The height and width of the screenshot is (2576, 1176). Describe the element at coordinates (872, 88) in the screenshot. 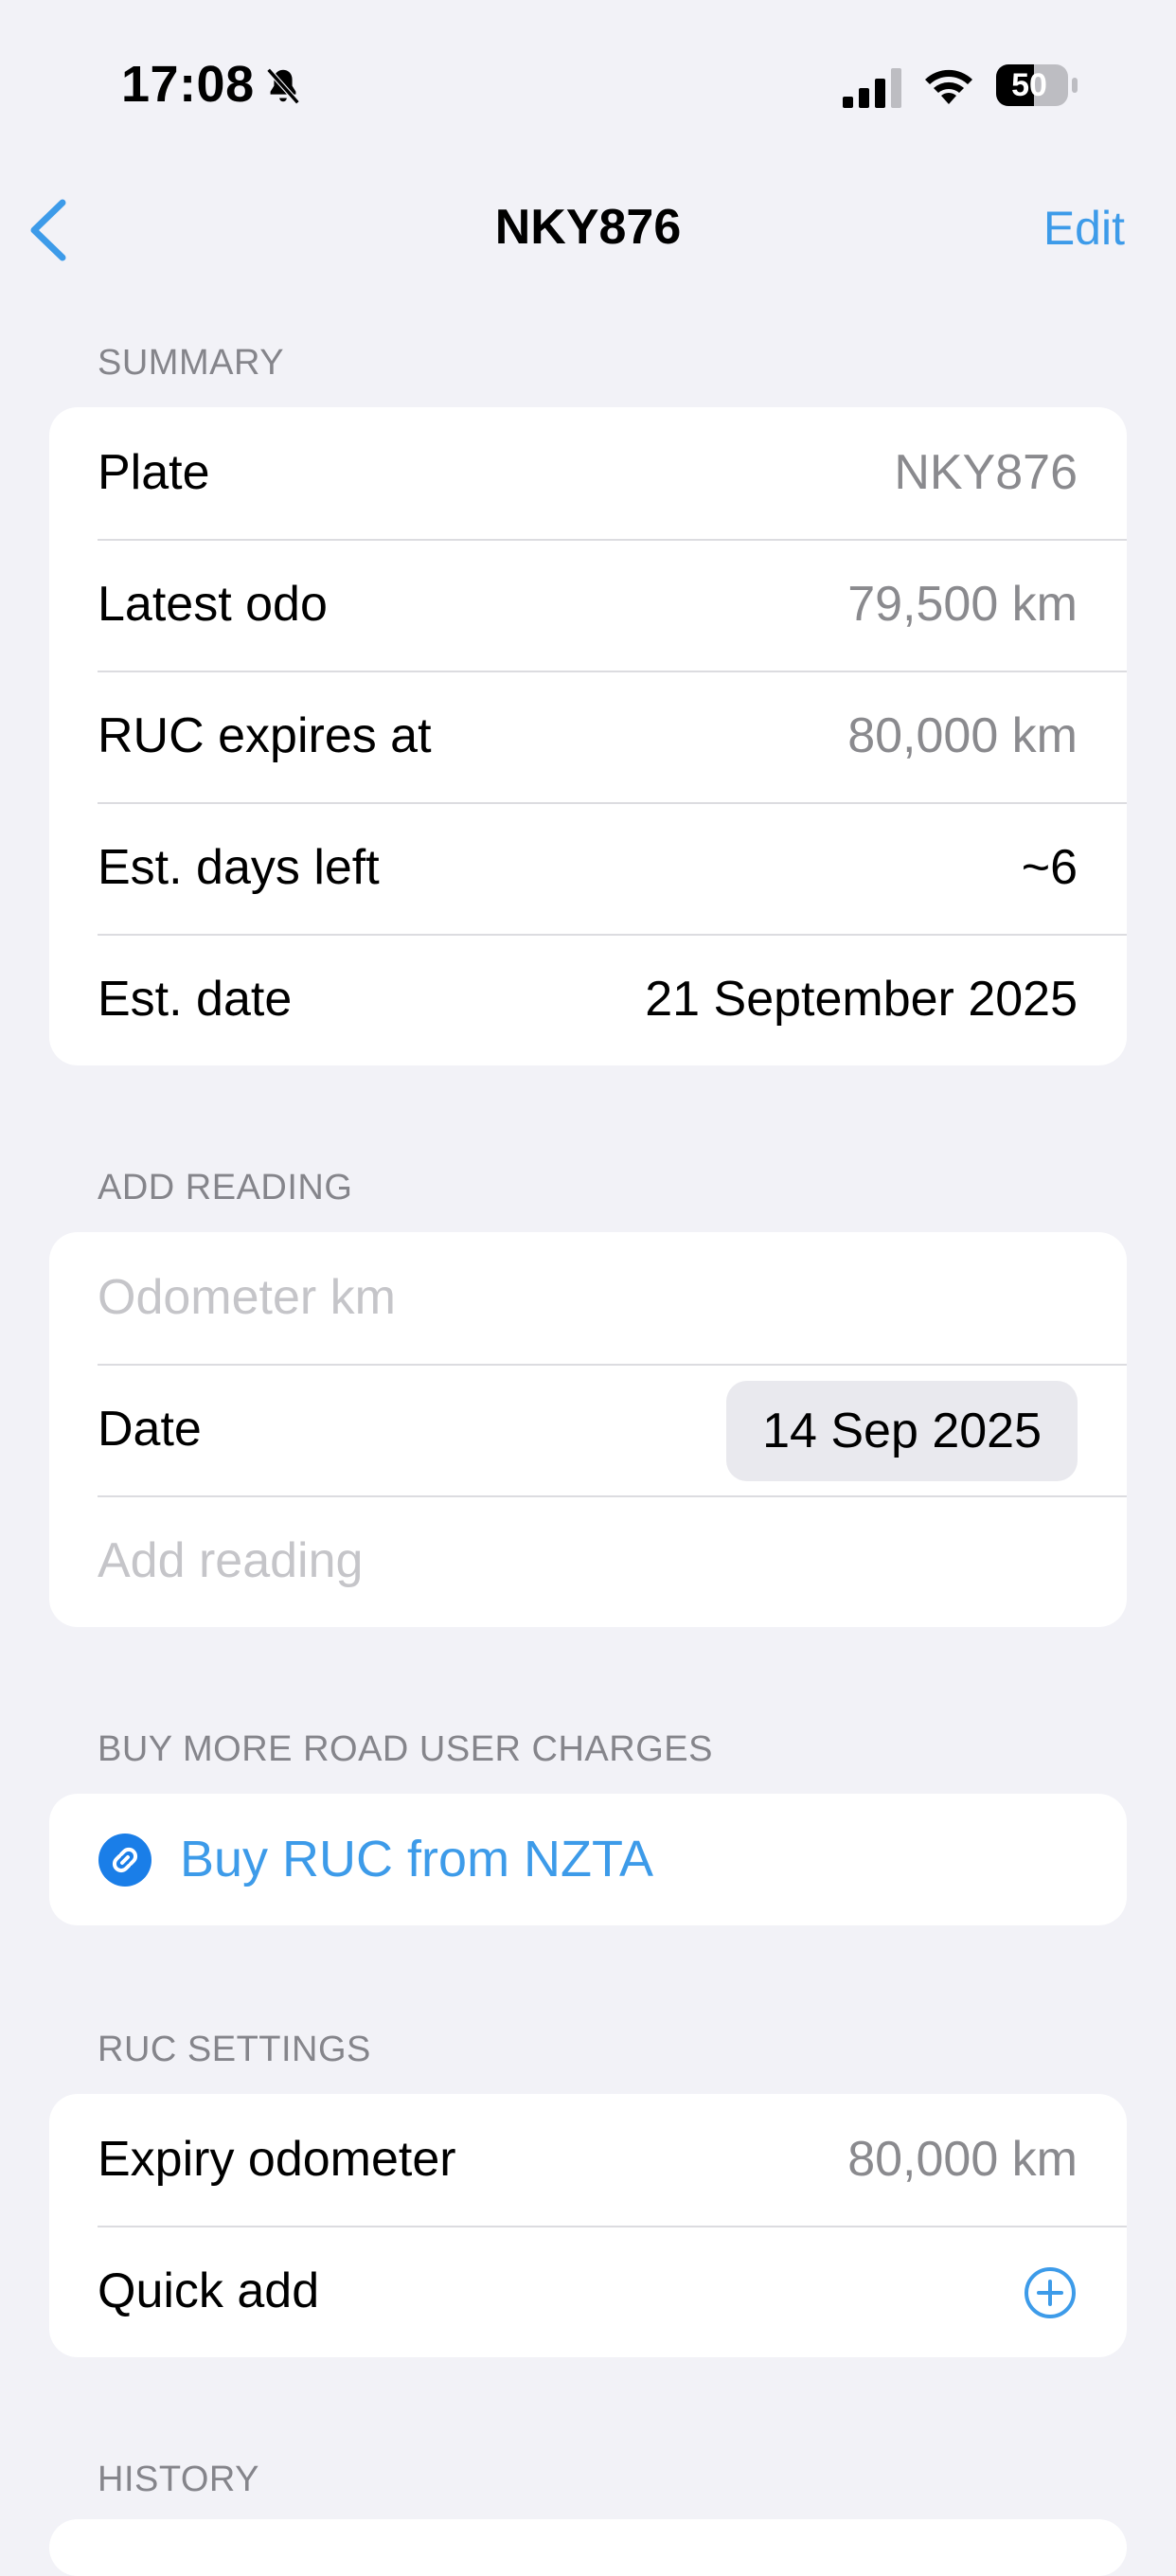

I see `signal-icon` at that location.